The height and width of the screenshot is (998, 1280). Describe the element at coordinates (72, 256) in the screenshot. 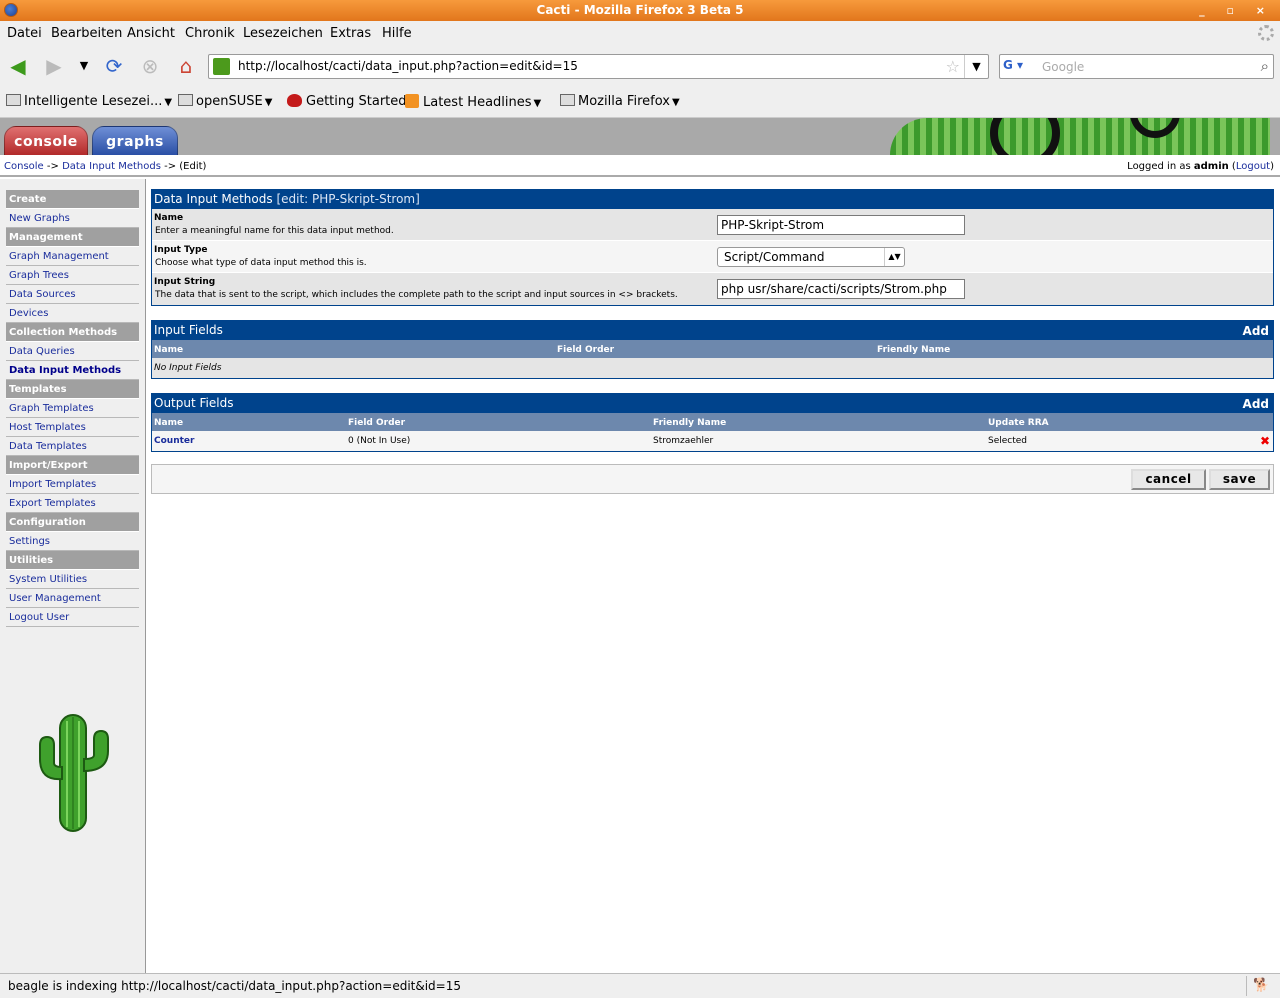

I see `sidebar-item-graph-management: Graph Management` at that location.